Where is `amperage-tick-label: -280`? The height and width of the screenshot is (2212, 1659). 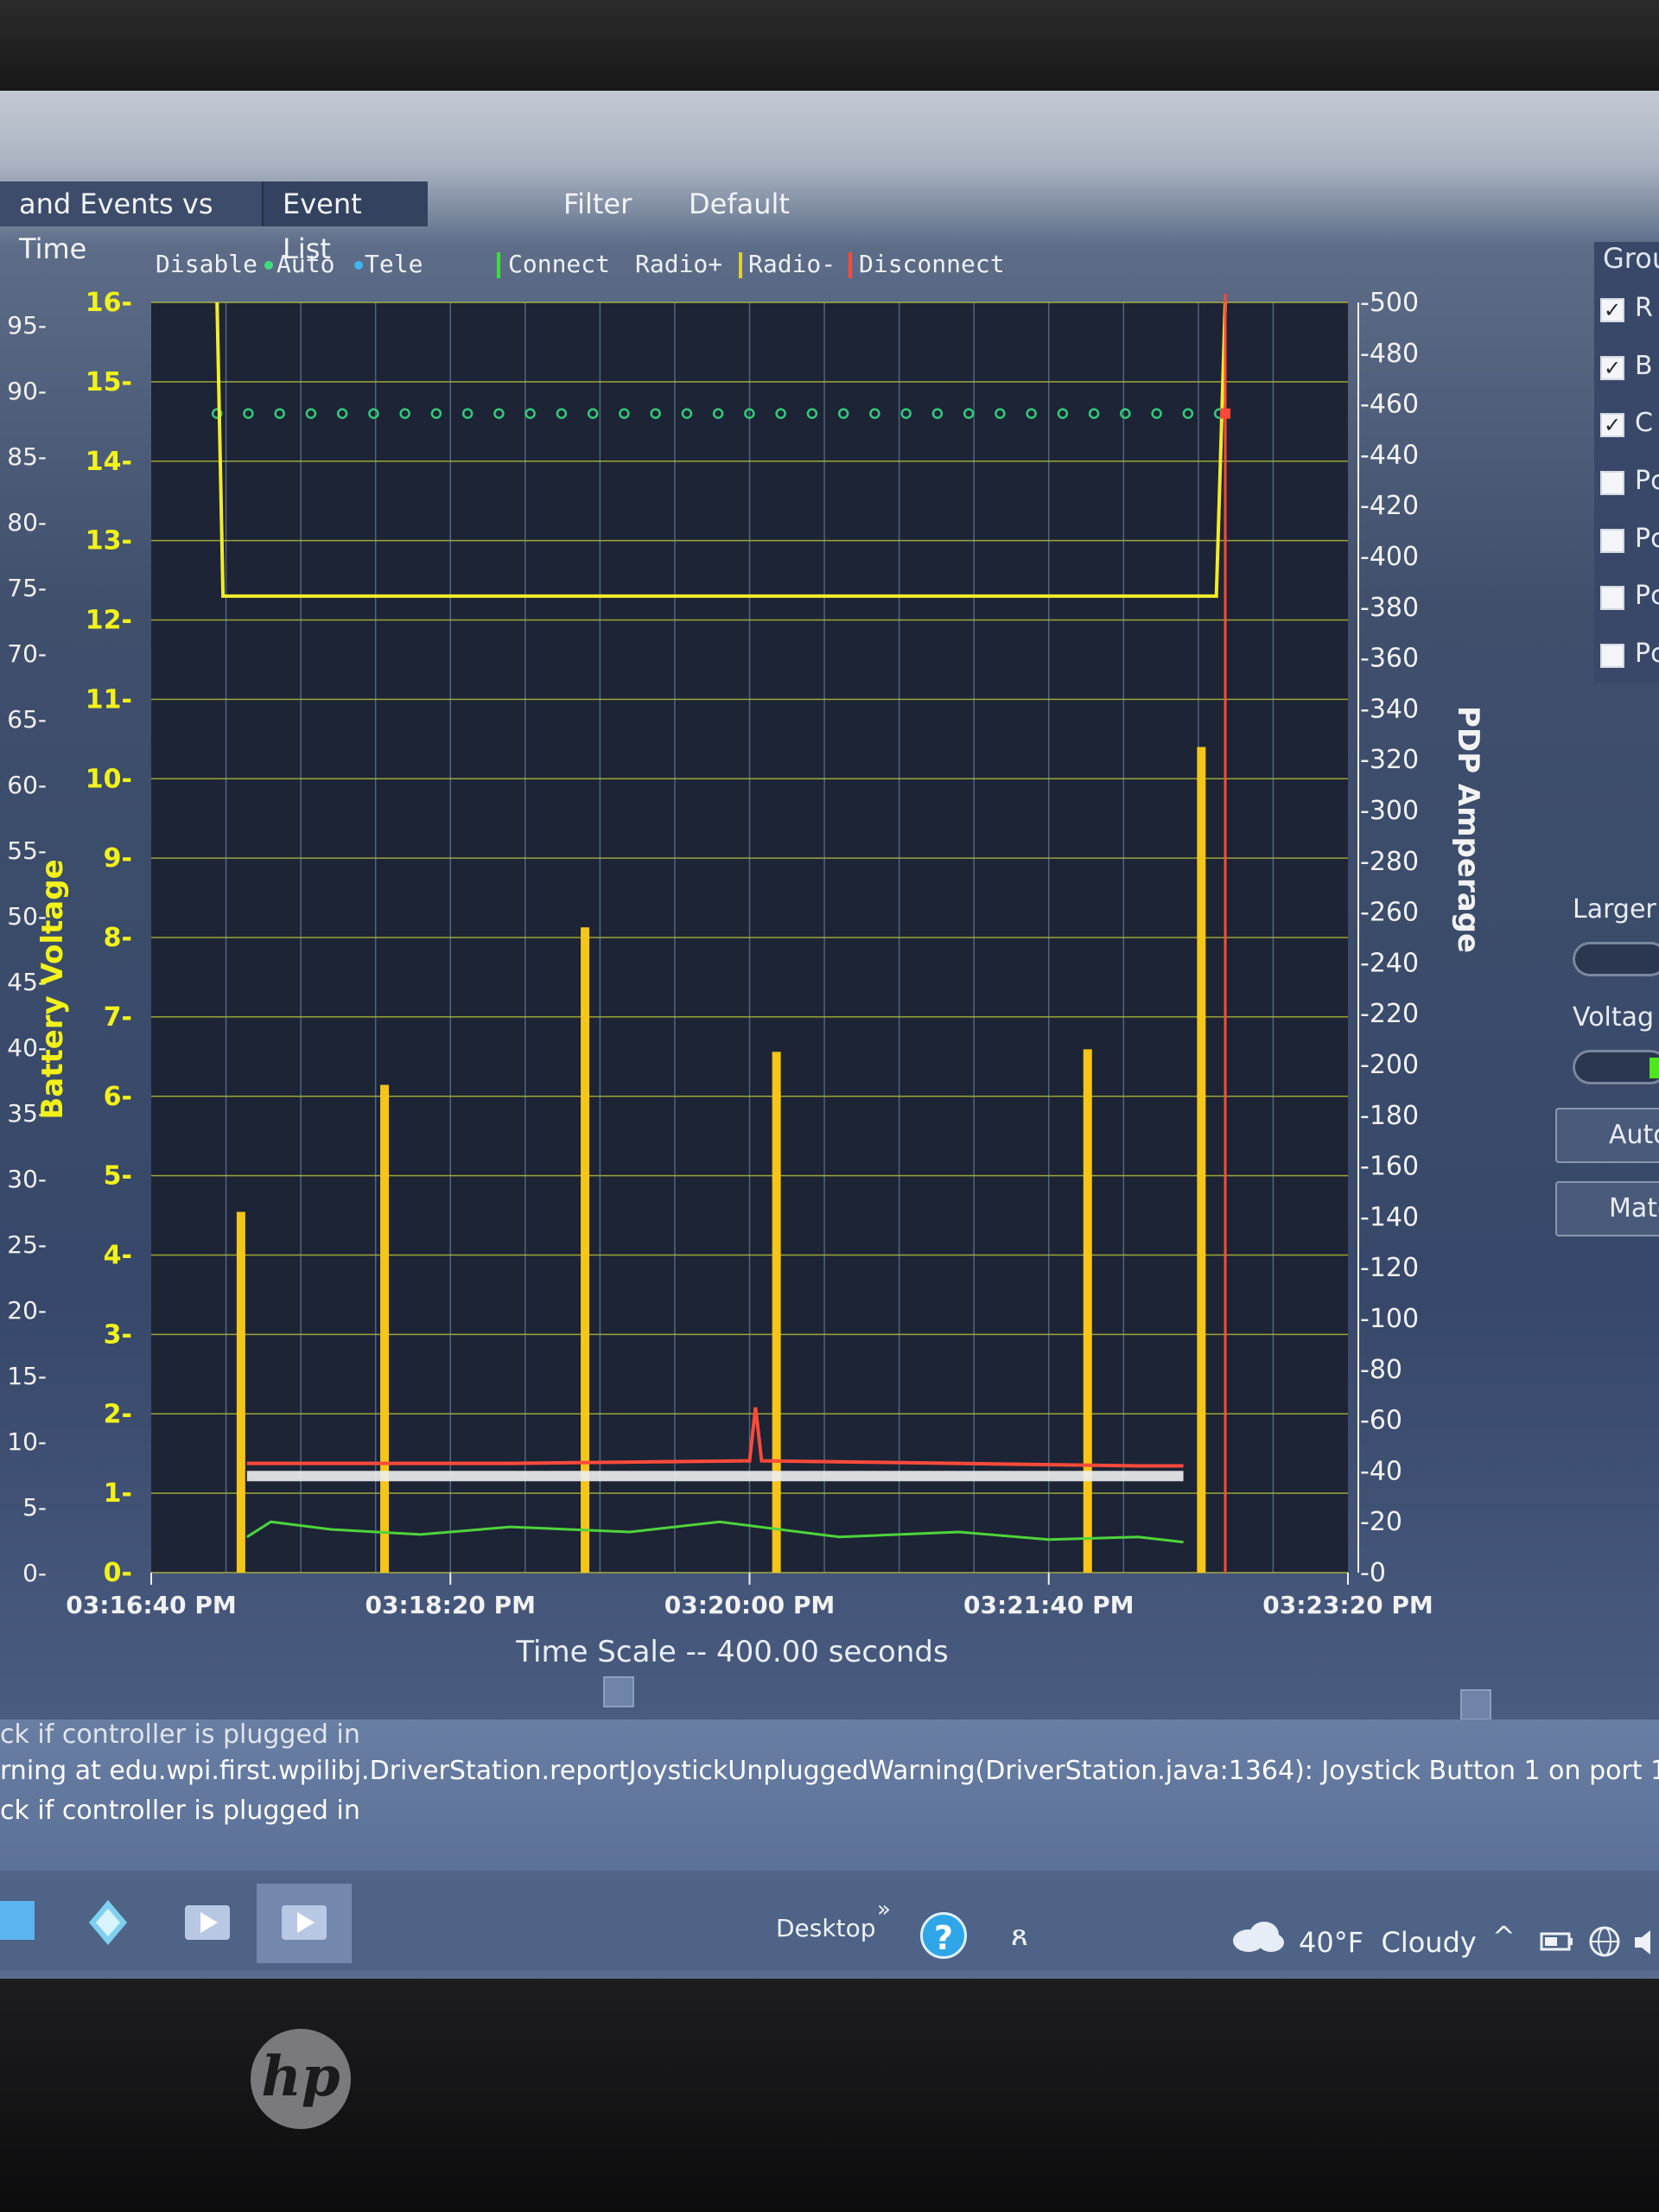 amperage-tick-label: -280 is located at coordinates (1389, 862).